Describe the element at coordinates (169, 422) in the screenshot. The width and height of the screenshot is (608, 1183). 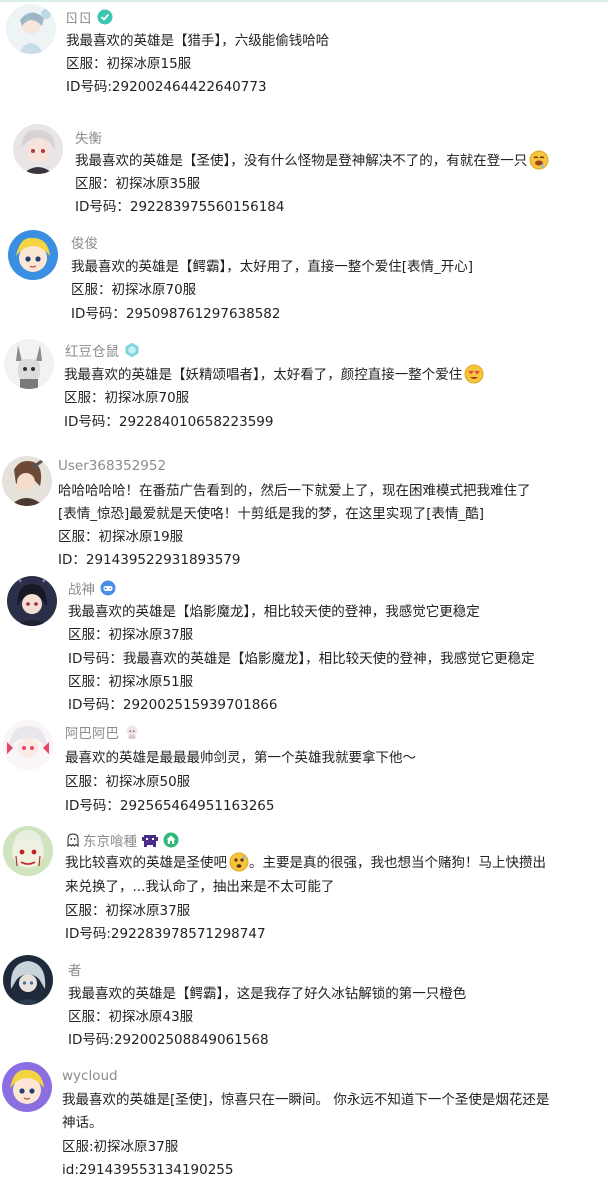
I see `comment-id: ID号码：292284010658223599` at that location.